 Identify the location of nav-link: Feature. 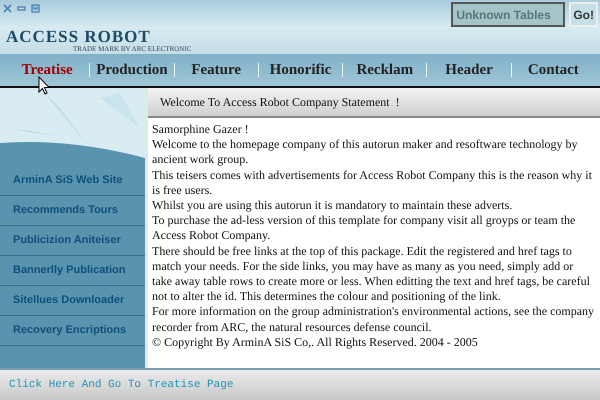
(216, 70).